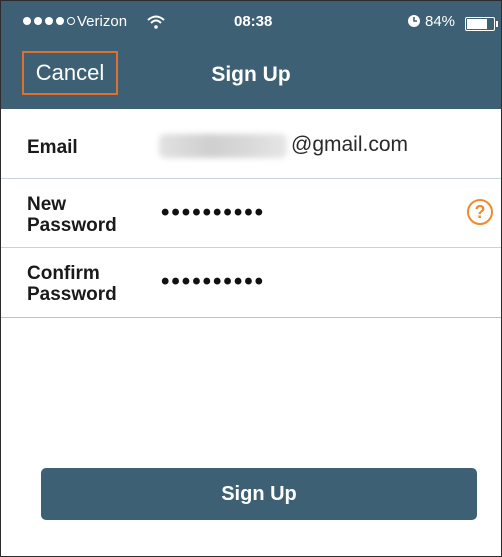 The image size is (502, 557). Describe the element at coordinates (102, 21) in the screenshot. I see `carrier-name: Verizon` at that location.